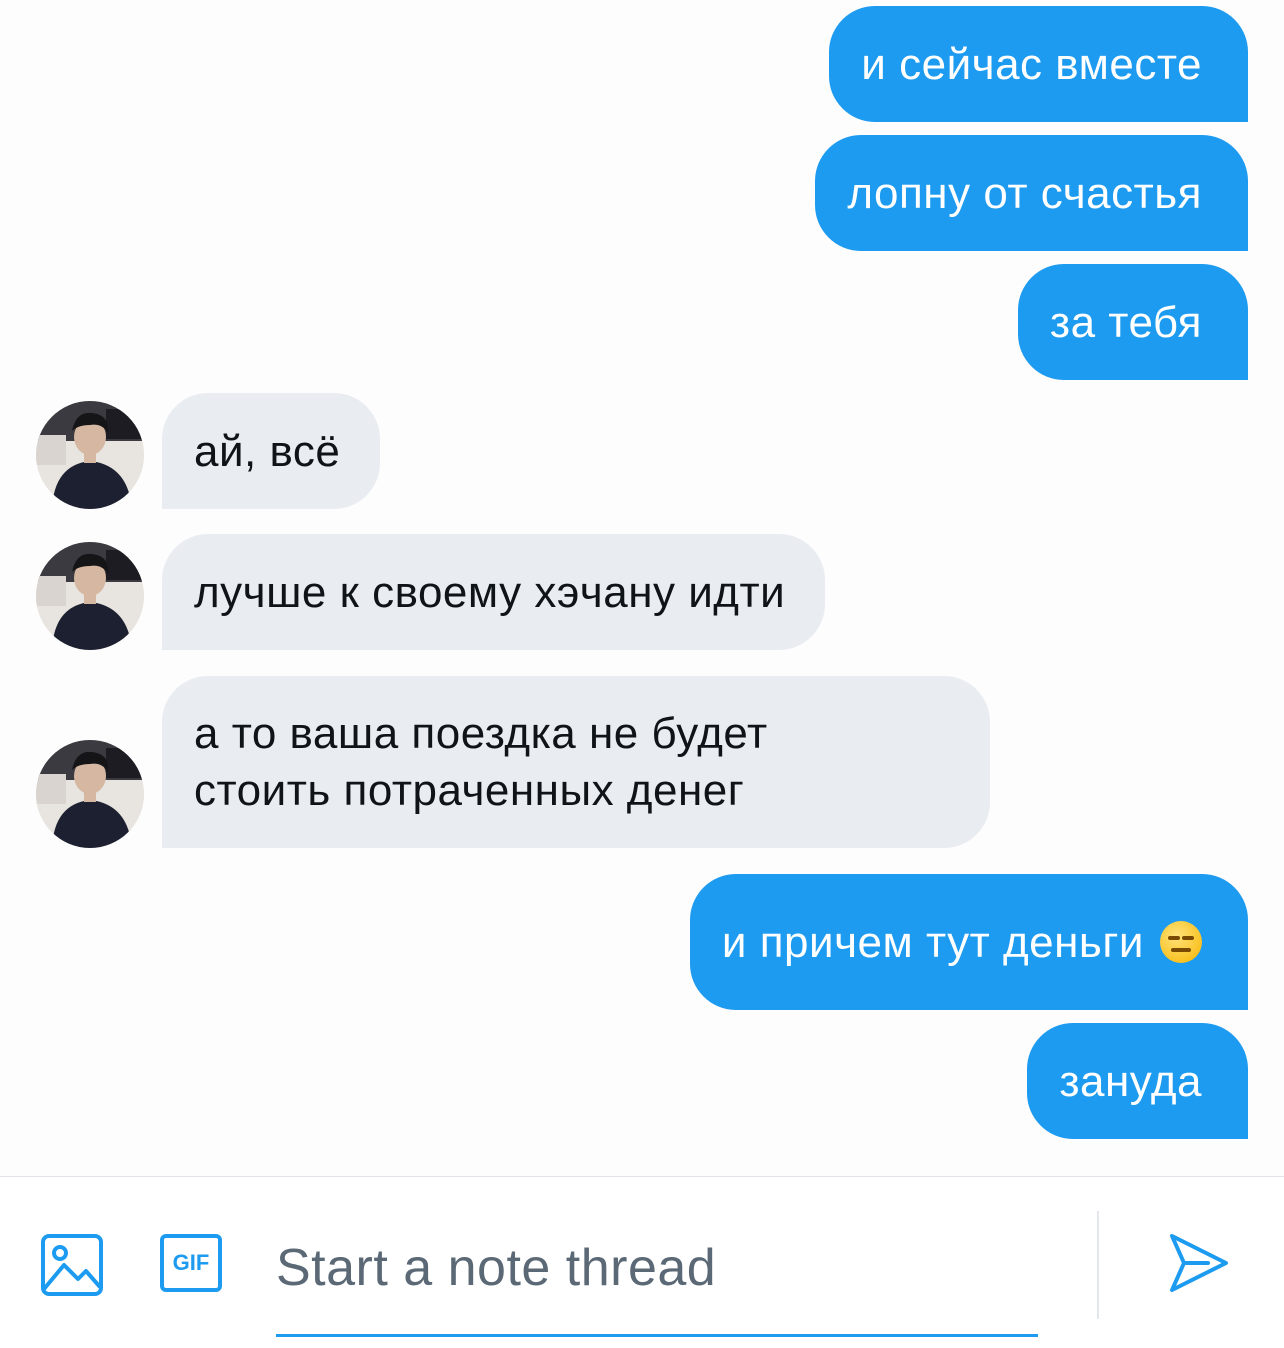 The height and width of the screenshot is (1348, 1284). I want to click on incoming-message: ай, всё, so click(271, 451).